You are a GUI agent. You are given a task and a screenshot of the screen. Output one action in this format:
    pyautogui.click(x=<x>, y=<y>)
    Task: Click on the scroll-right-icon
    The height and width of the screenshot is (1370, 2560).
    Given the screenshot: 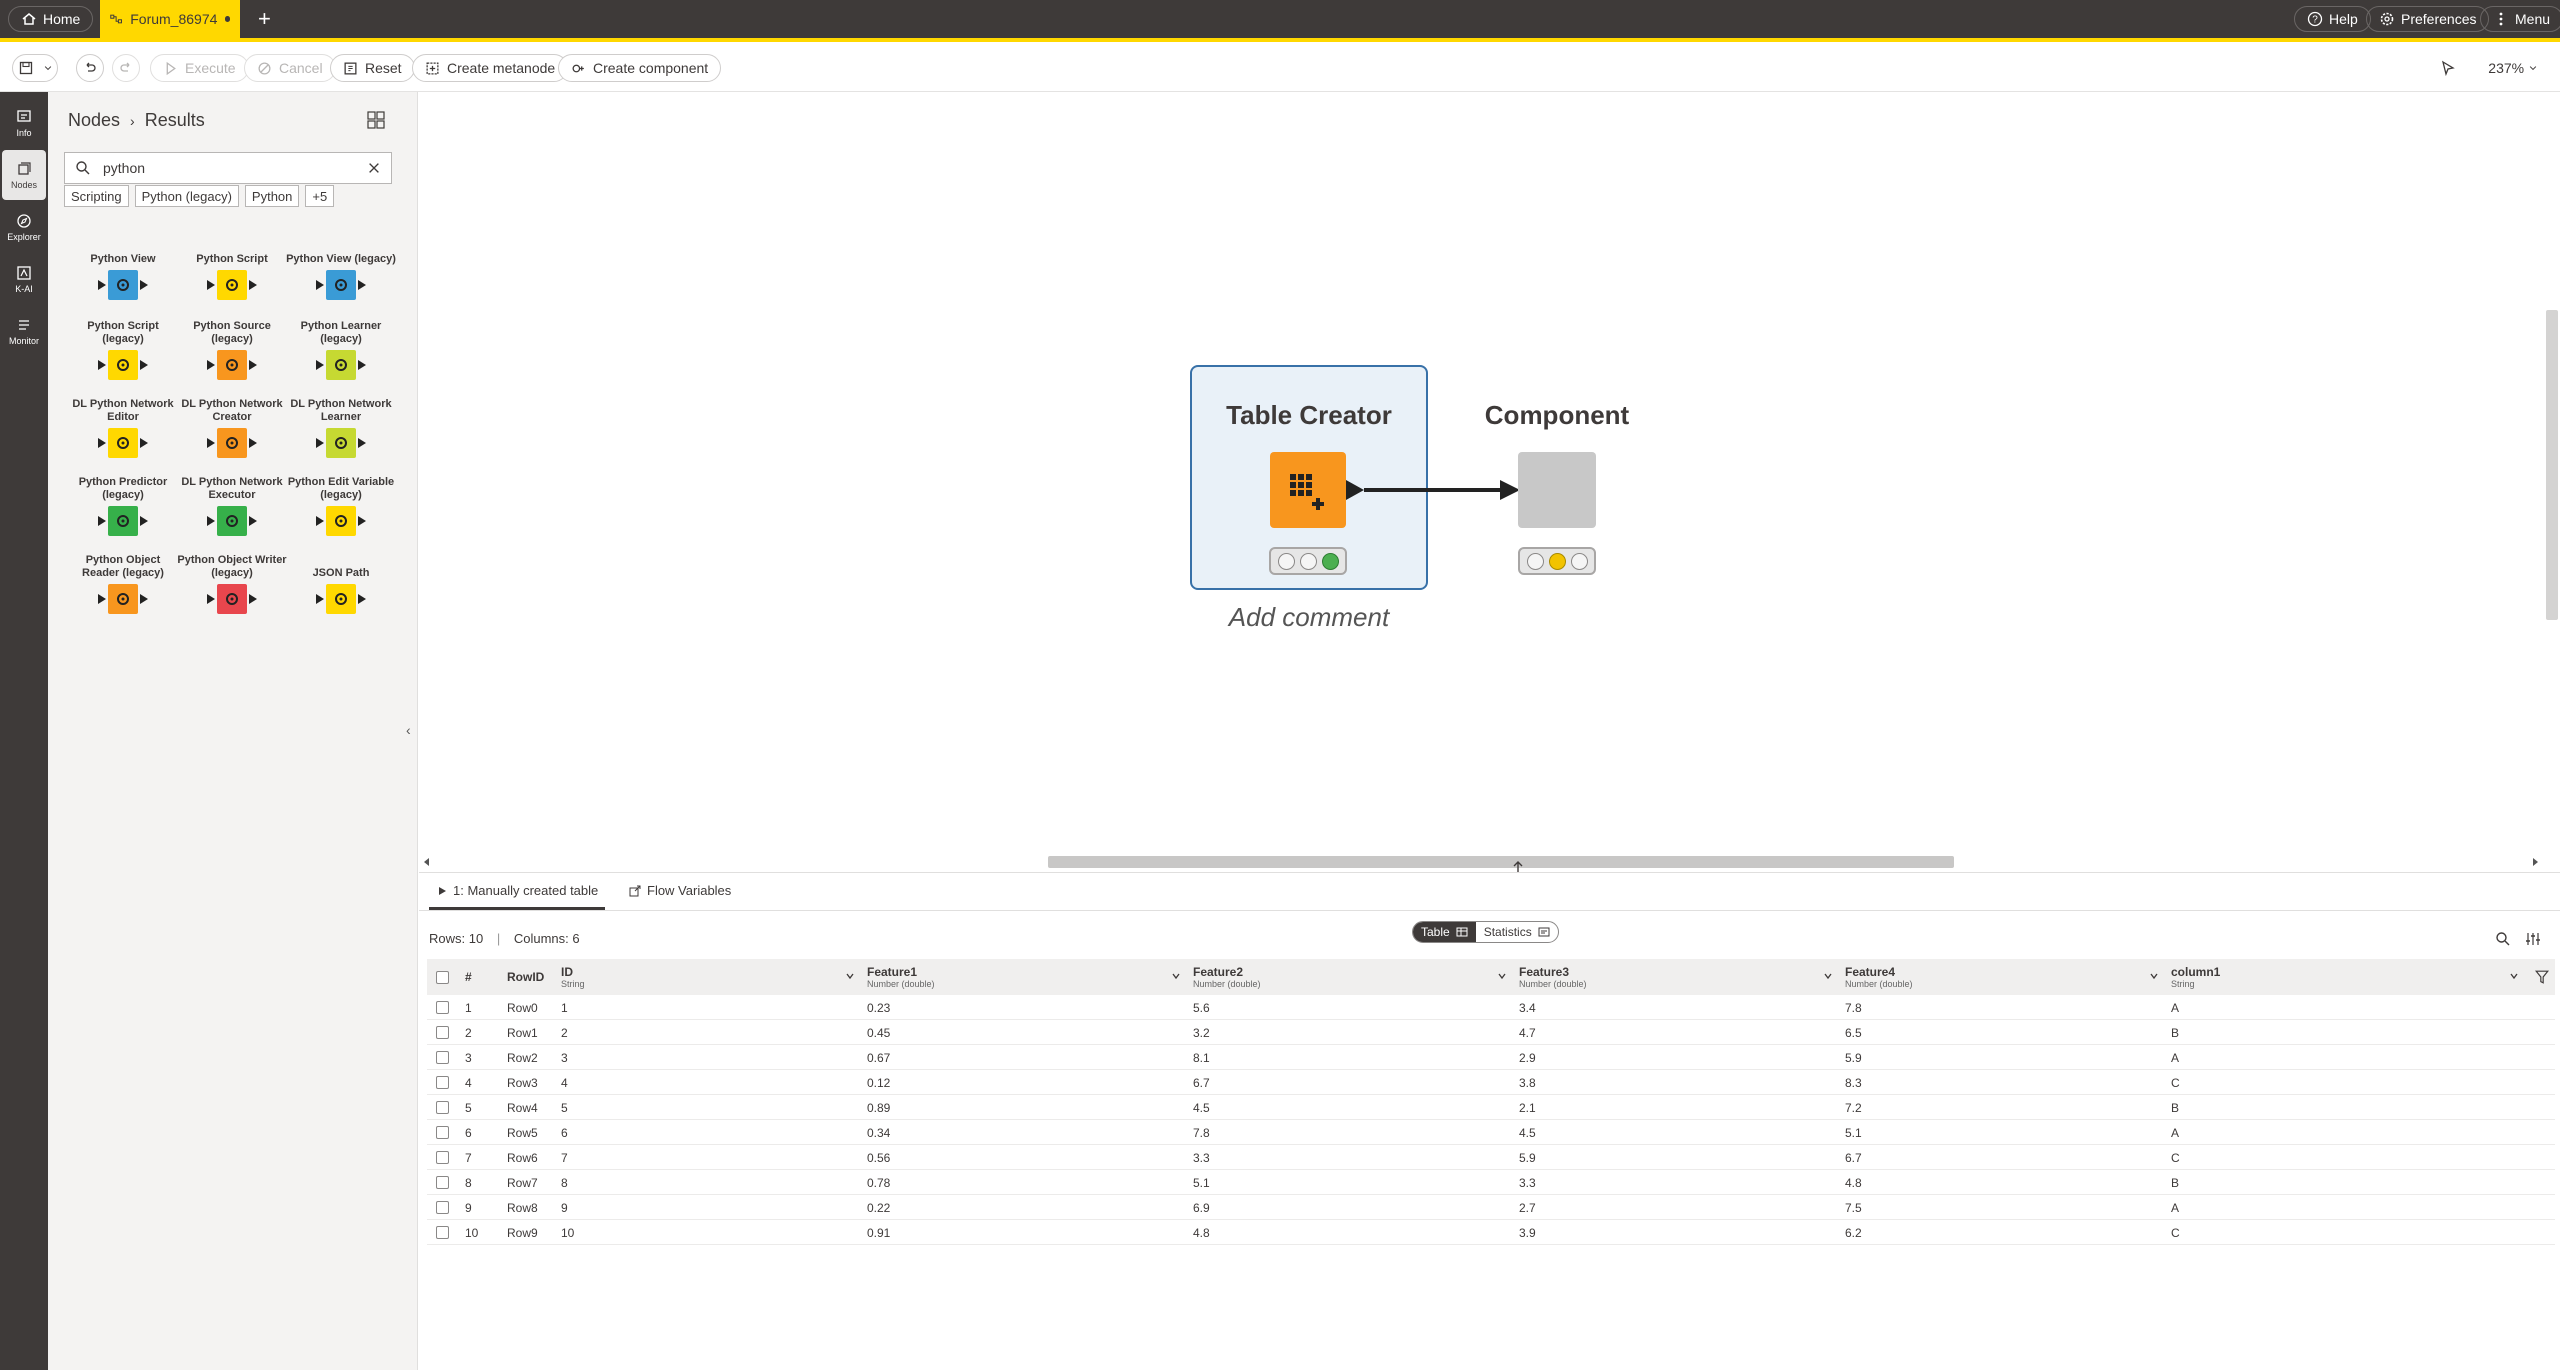 What is the action you would take?
    pyautogui.click(x=2535, y=862)
    